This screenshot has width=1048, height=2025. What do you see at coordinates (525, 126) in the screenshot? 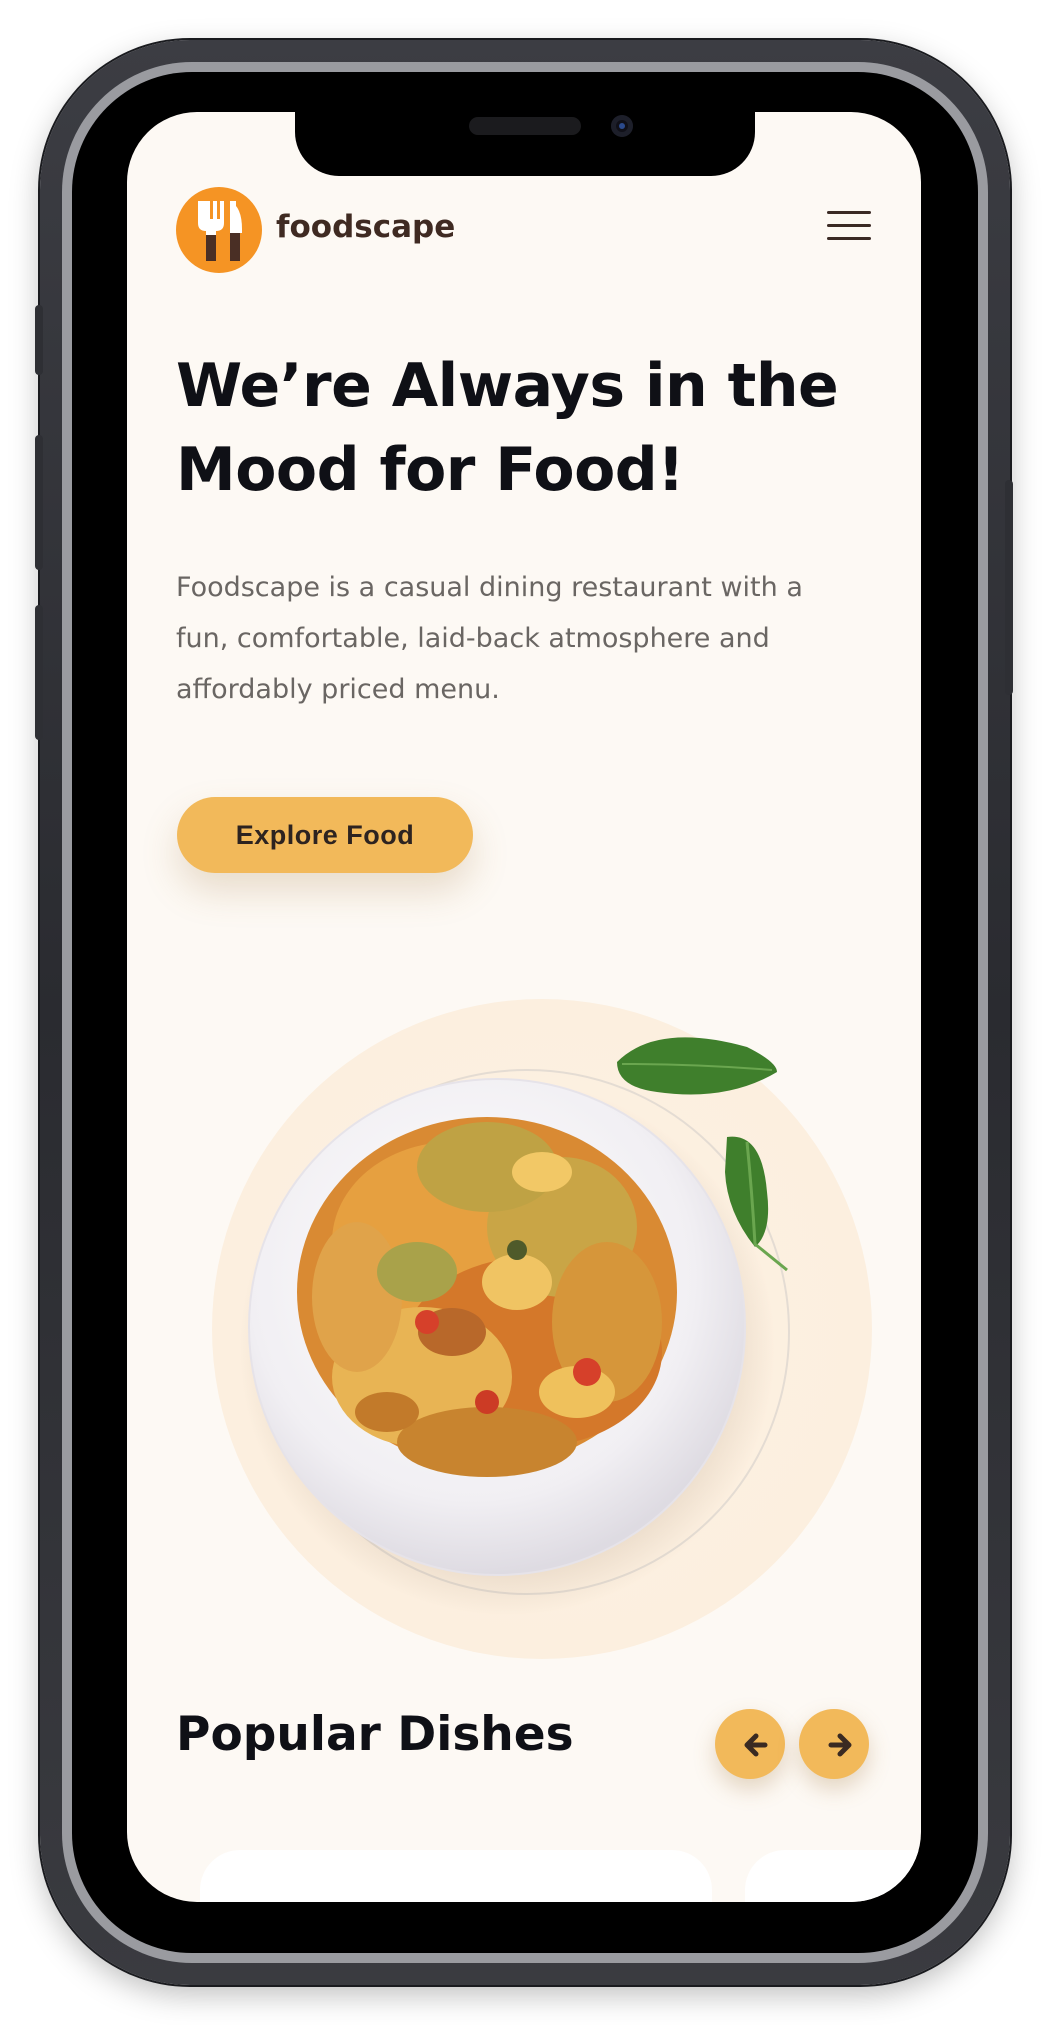
I see `speaker-grille` at bounding box center [525, 126].